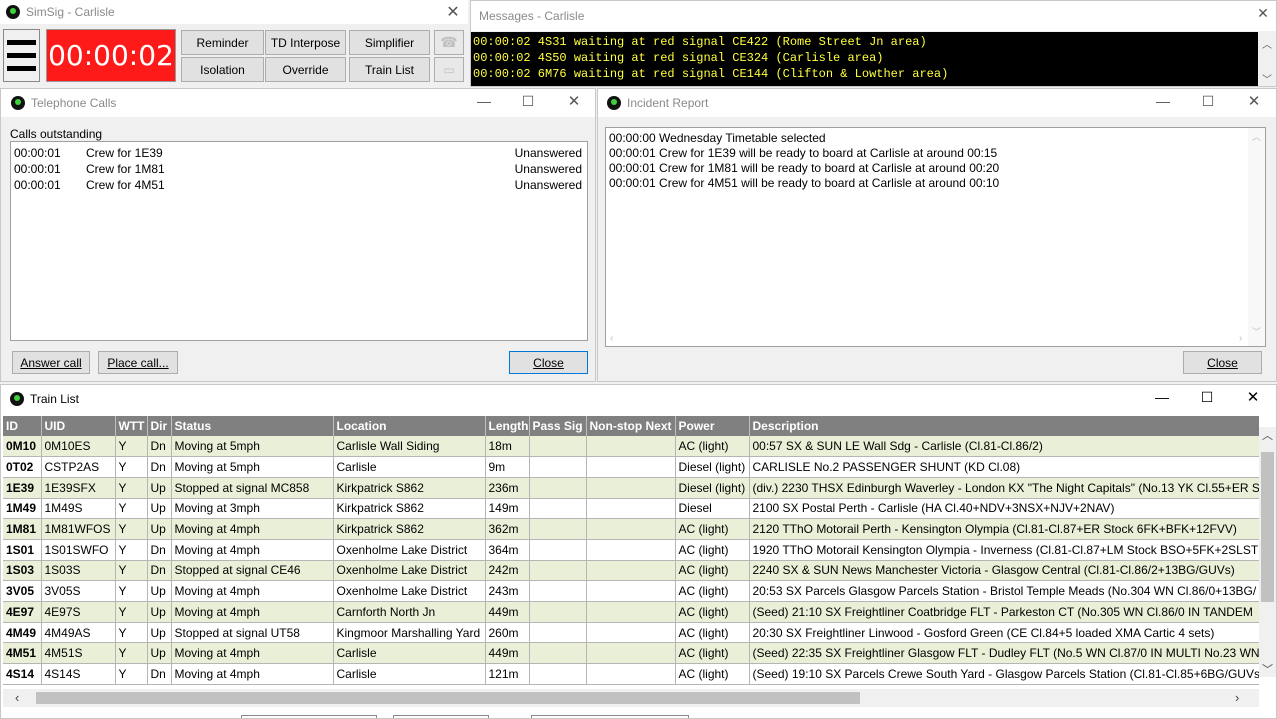 This screenshot has height=719, width=1277. Describe the element at coordinates (712, 509) in the screenshot. I see `cell-power: Diesel` at that location.